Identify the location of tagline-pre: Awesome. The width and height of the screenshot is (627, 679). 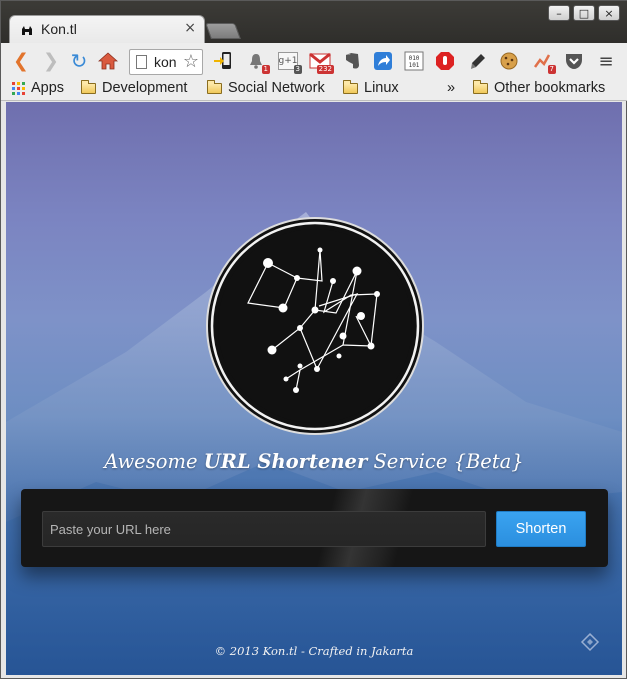
(151, 461).